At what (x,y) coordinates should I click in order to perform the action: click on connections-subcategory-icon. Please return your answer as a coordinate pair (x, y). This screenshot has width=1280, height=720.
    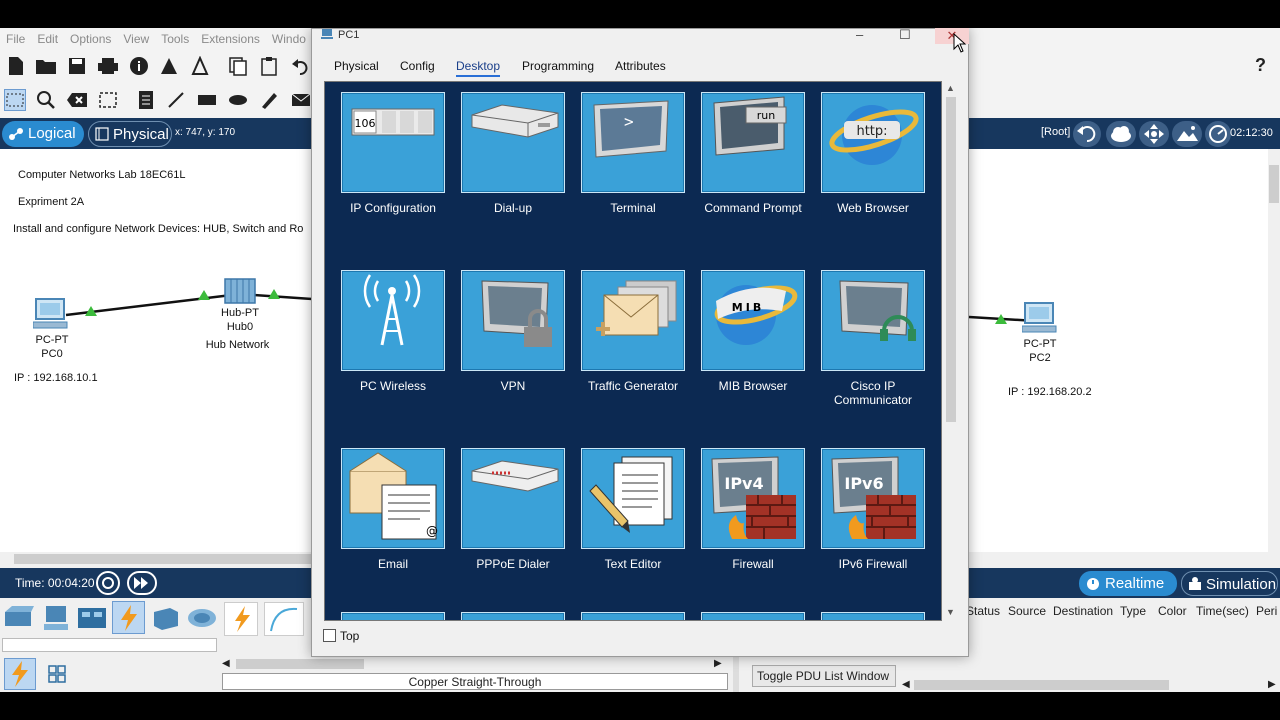
    Looking at the image, I should click on (20, 674).